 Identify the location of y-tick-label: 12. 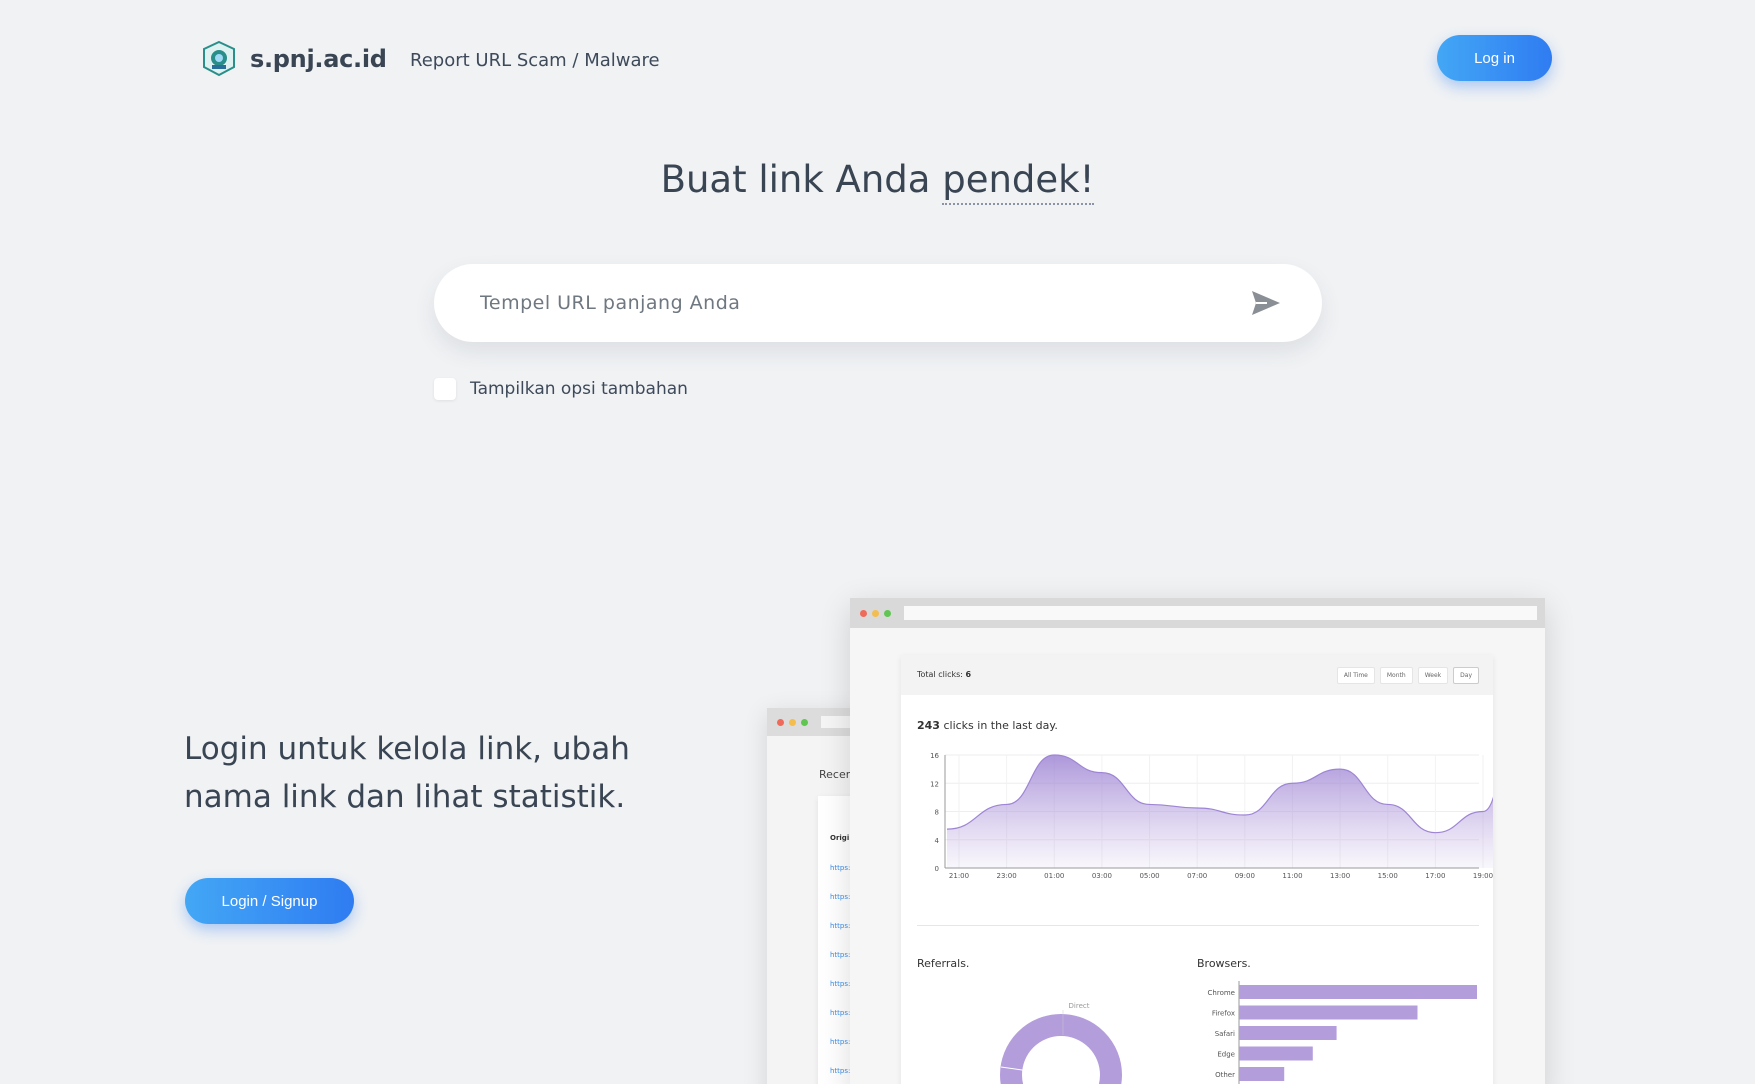
(934, 784).